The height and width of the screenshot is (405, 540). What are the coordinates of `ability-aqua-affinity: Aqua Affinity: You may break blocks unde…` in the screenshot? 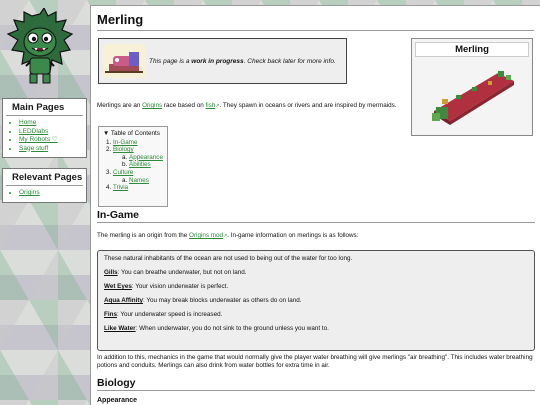 It's located at (203, 300).